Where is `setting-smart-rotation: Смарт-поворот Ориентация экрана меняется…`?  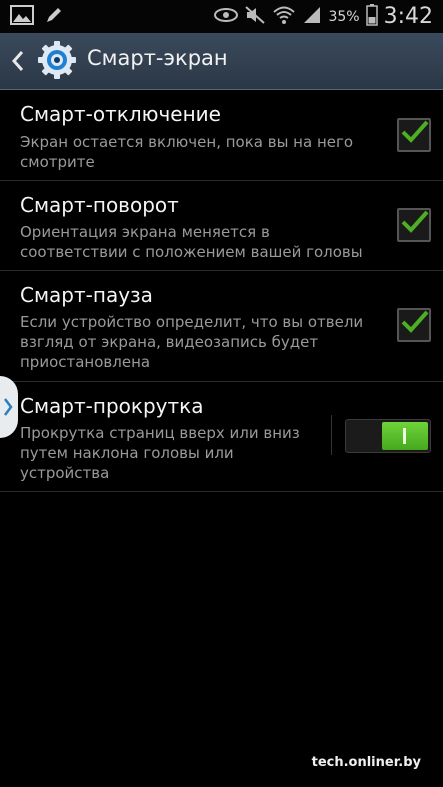
setting-smart-rotation: Смарт-поворот Ориентация экрана меняется… is located at coordinates (221, 226).